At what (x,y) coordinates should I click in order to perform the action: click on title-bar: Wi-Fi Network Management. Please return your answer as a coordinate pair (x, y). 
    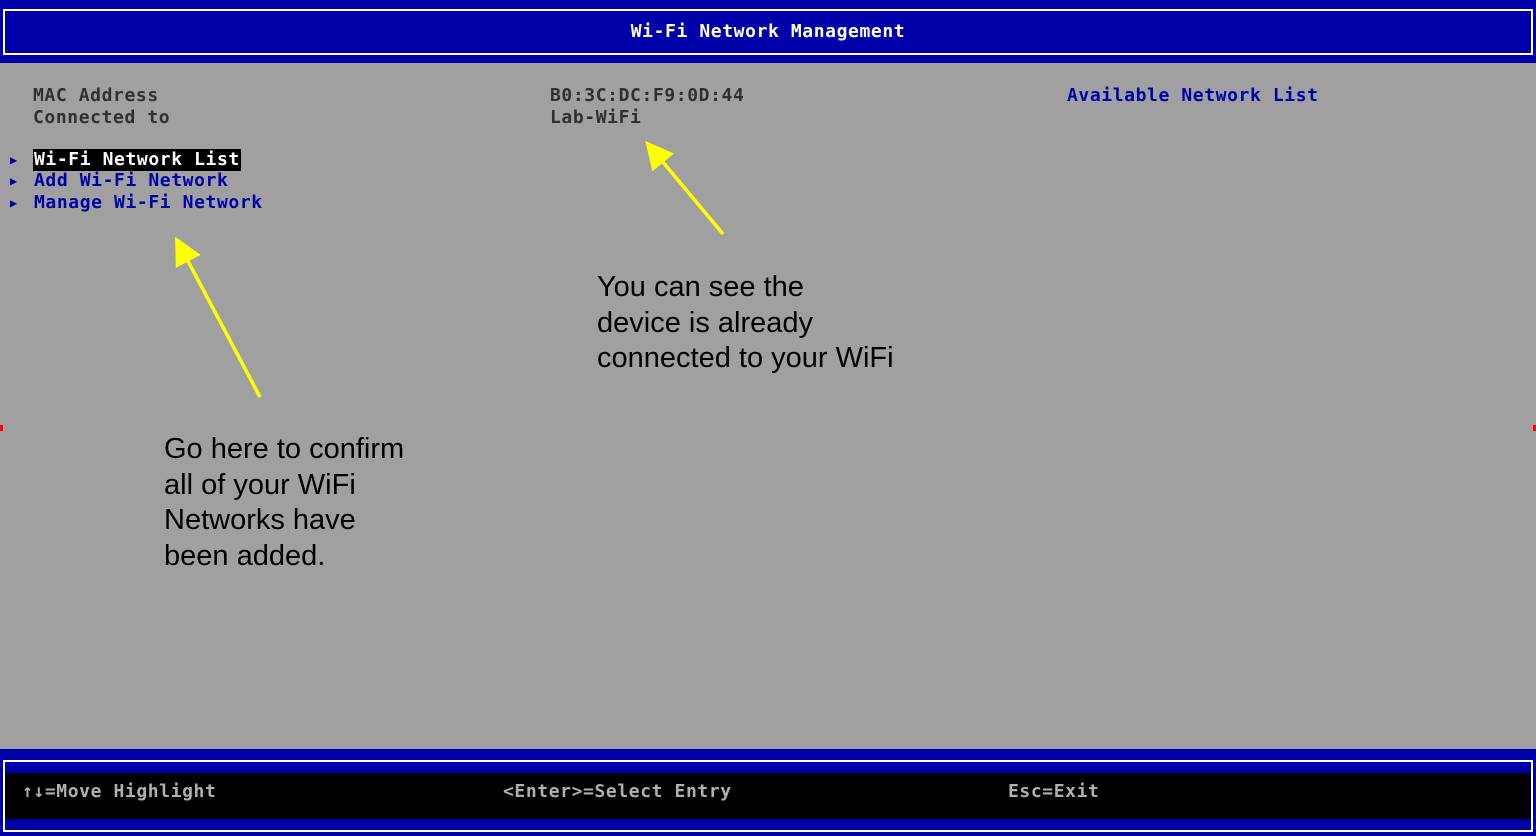
    Looking at the image, I should click on (768, 31).